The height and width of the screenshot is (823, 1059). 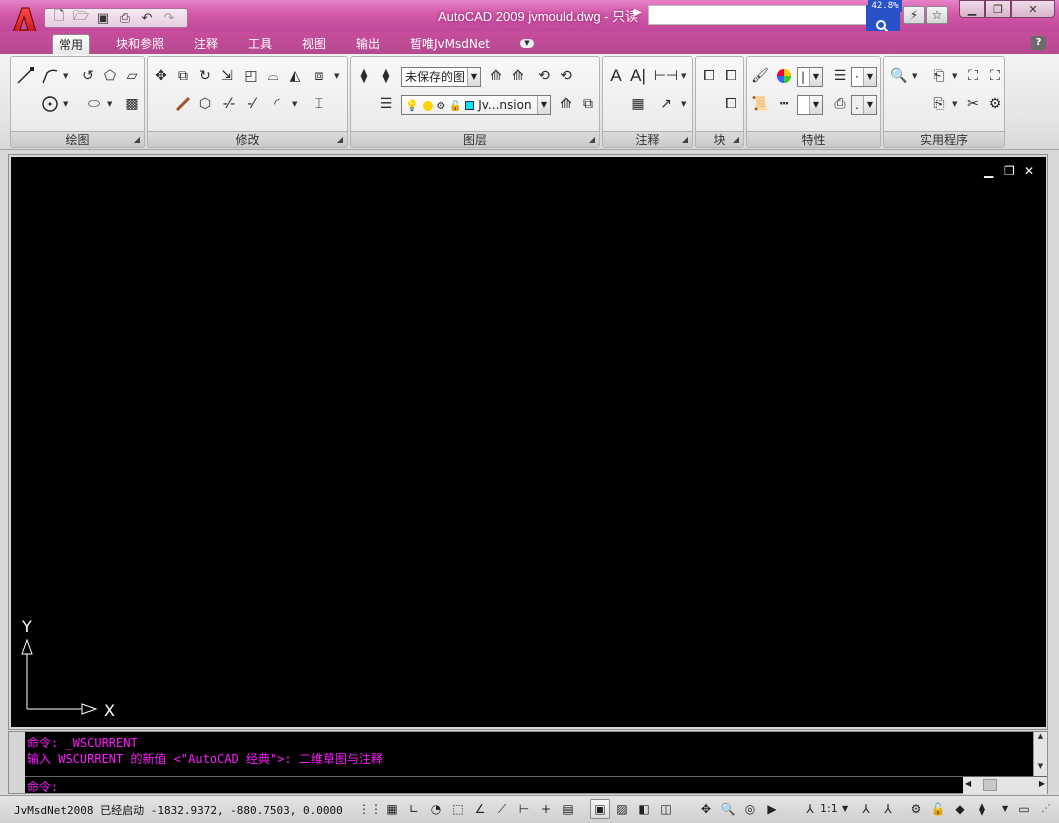 I want to click on search-expand-icon: ▶, so click(x=638, y=12).